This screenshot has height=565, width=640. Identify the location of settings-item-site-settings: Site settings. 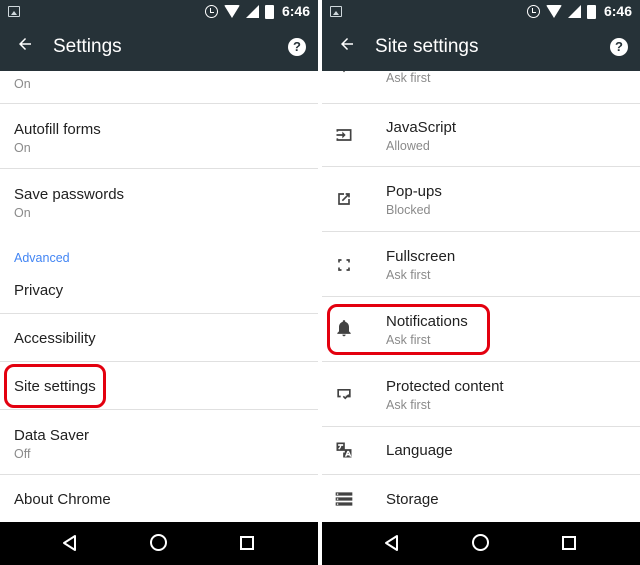
(159, 386).